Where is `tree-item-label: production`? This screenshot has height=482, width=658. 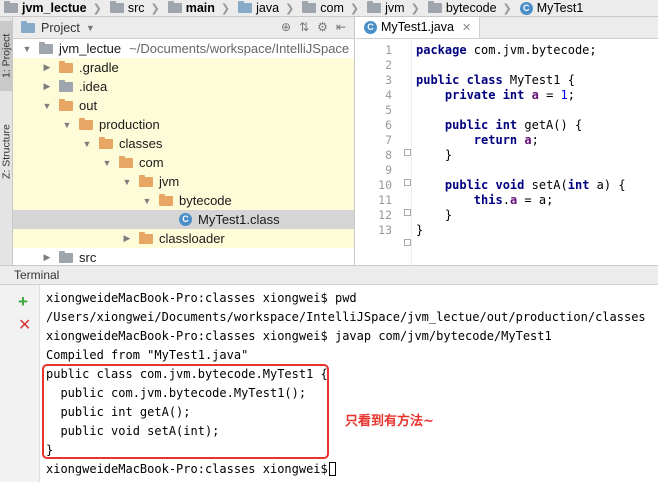 tree-item-label: production is located at coordinates (129, 124).